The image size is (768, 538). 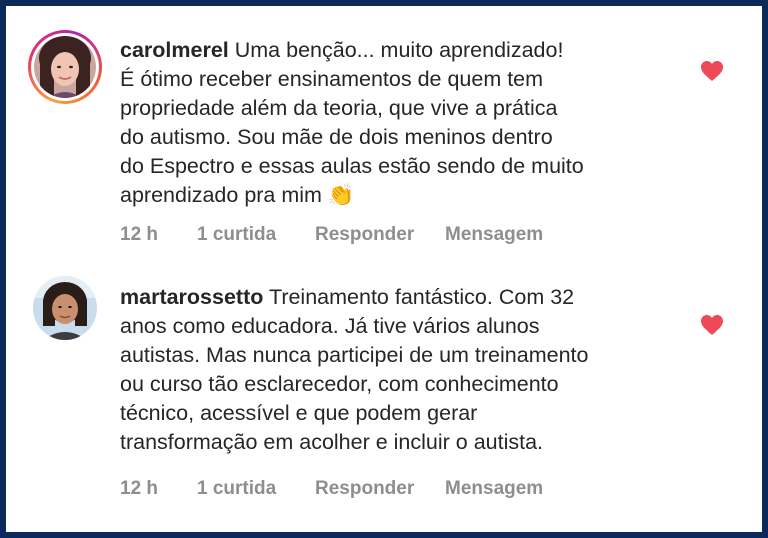 What do you see at coordinates (191, 297) in the screenshot?
I see `comment-username: martarossetto` at bounding box center [191, 297].